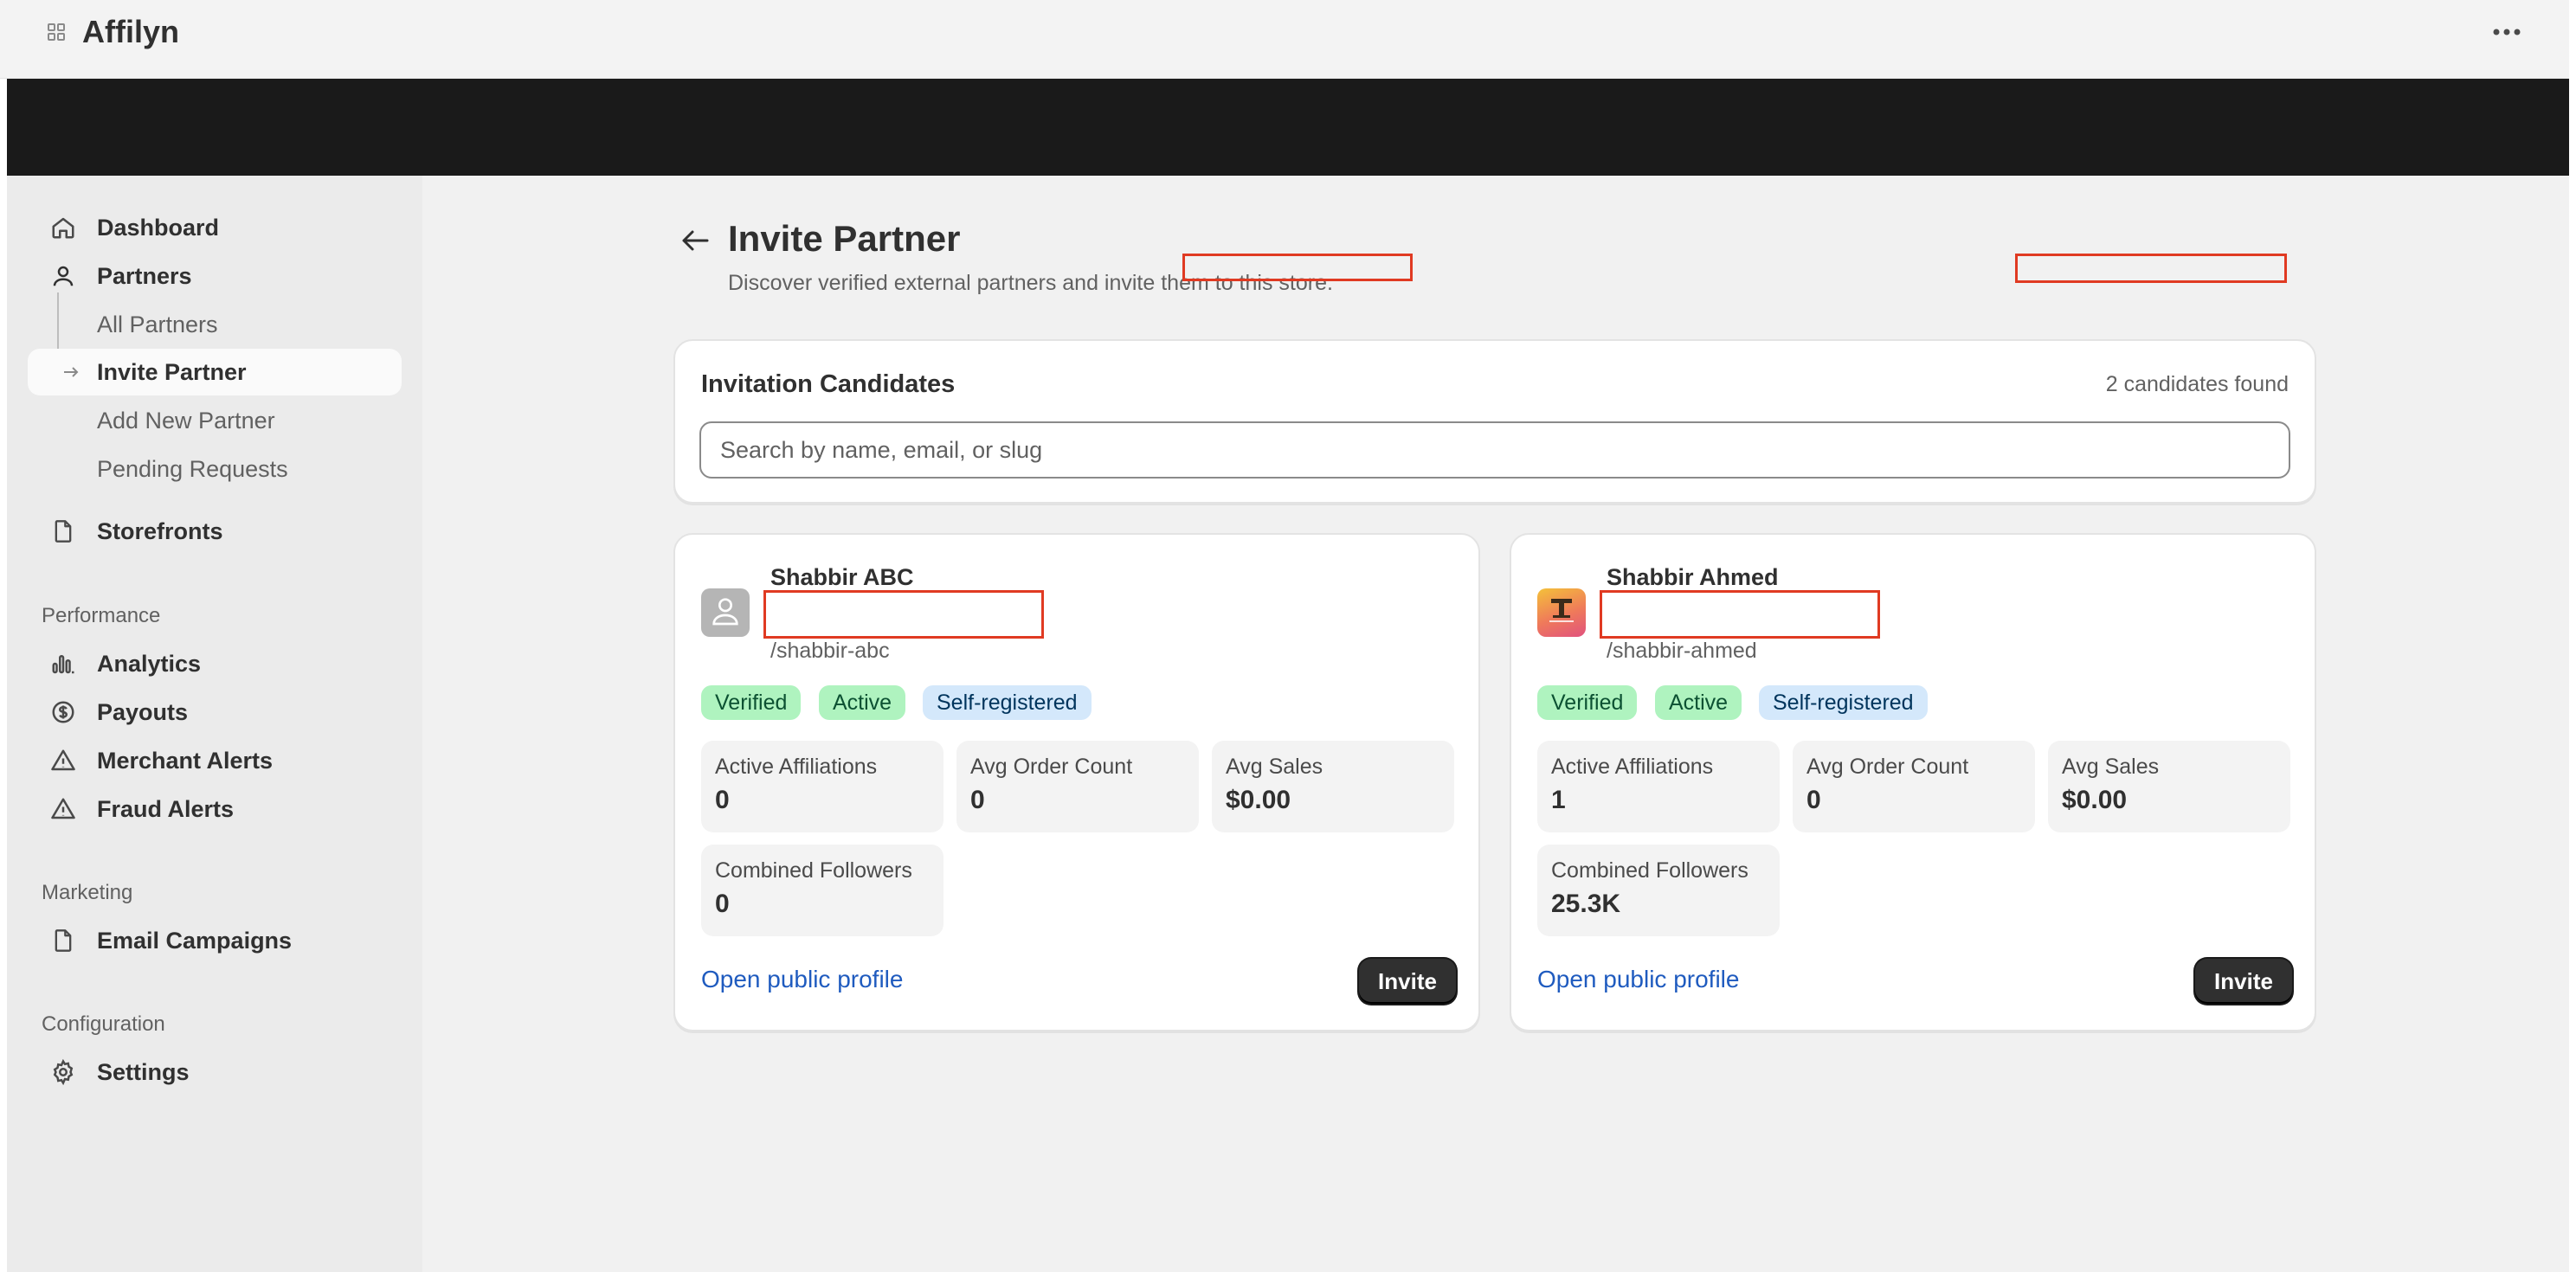 This screenshot has width=2576, height=1272. I want to click on sidebar-item-add-new-partner: Add New Partner, so click(215, 420).